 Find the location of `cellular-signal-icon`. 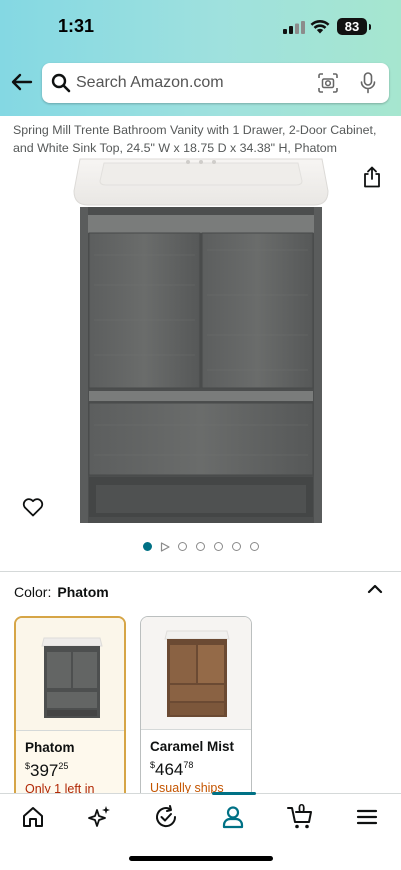

cellular-signal-icon is located at coordinates (294, 27).